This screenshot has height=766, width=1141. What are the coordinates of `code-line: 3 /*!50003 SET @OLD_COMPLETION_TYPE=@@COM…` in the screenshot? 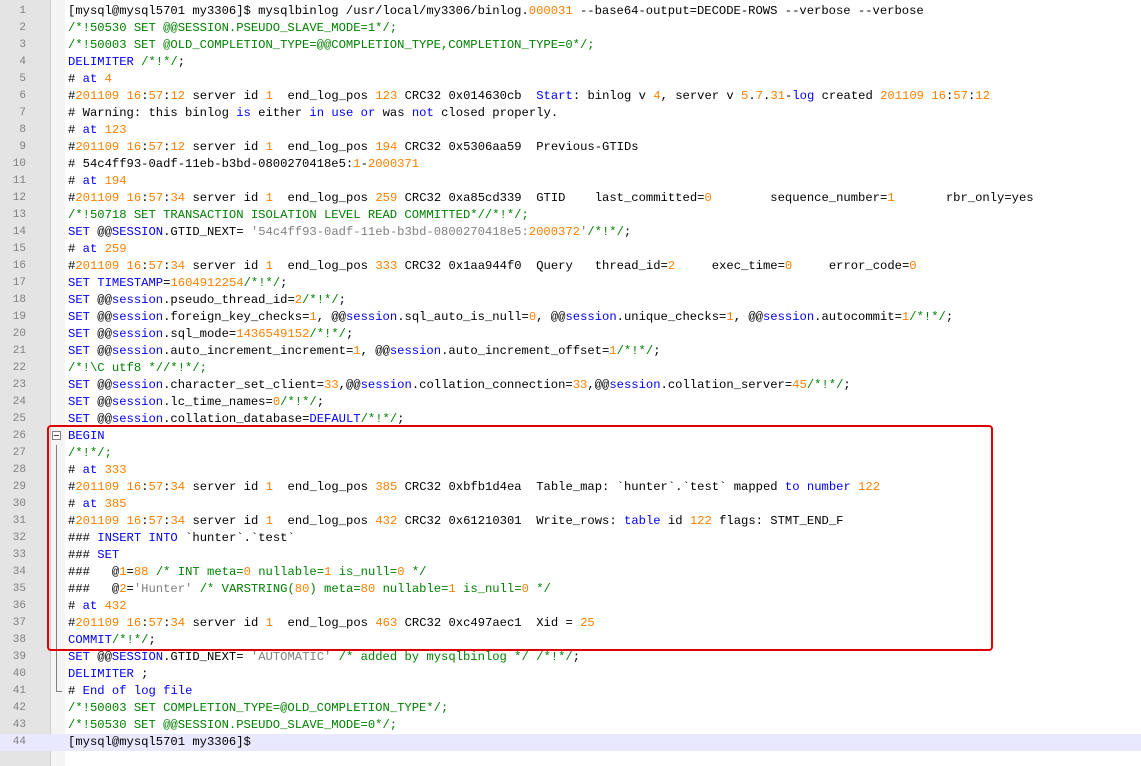 It's located at (570, 45).